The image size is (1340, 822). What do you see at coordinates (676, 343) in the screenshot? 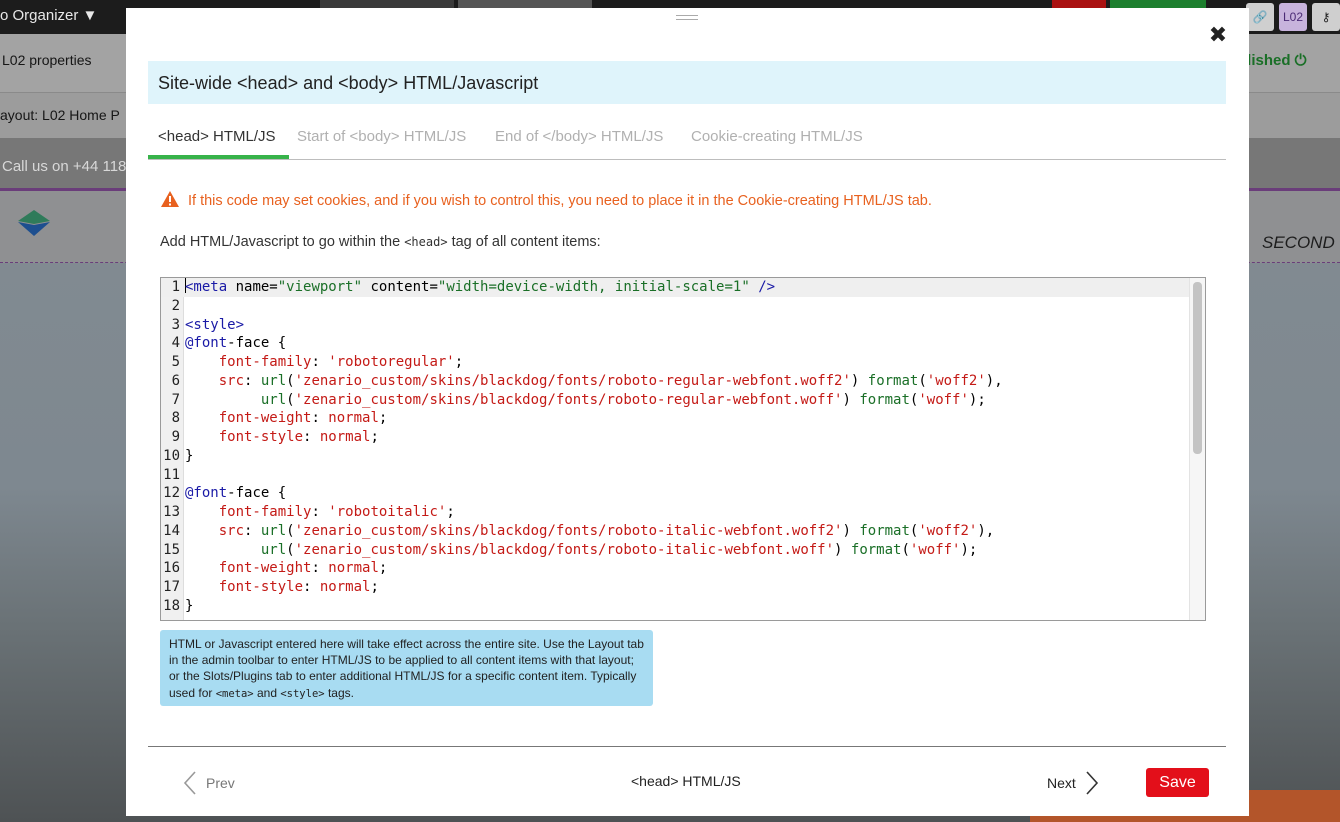
I see `code-line: 4 @font-face {` at bounding box center [676, 343].